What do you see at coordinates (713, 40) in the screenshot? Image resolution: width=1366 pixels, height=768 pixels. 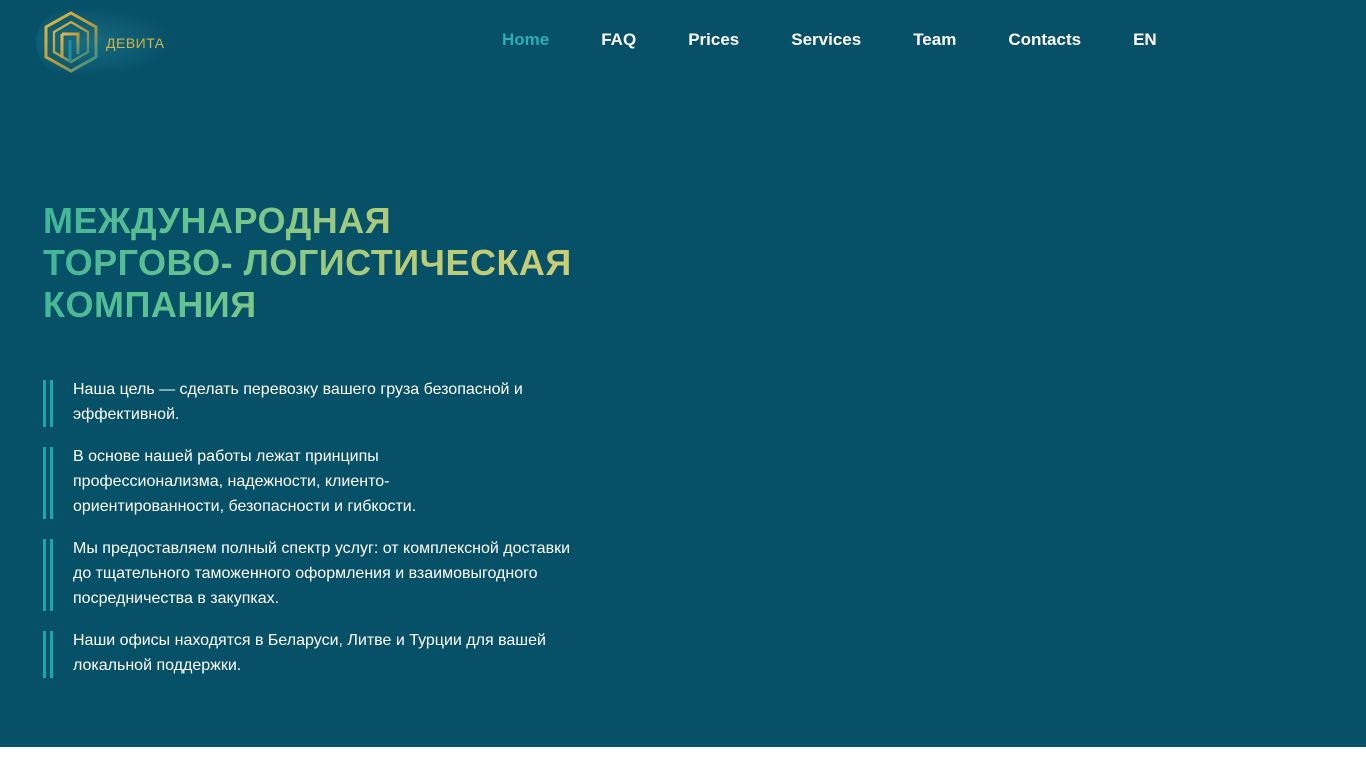 I see `nav-prices: Prices` at bounding box center [713, 40].